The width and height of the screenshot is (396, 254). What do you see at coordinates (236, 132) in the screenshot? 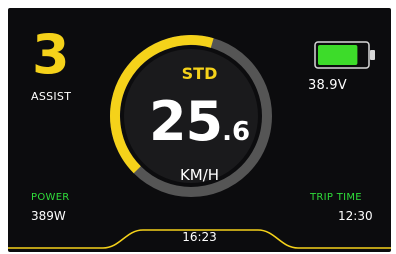
I see `speed-decimal: .6` at bounding box center [236, 132].